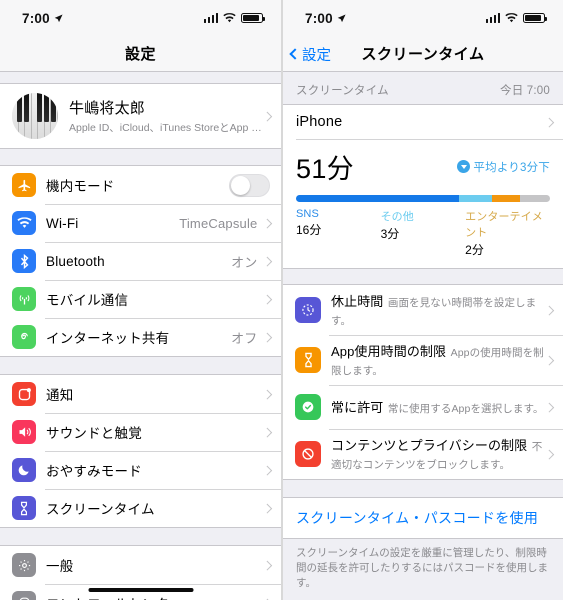  What do you see at coordinates (308, 407) in the screenshot?
I see `check-circle-icon` at bounding box center [308, 407].